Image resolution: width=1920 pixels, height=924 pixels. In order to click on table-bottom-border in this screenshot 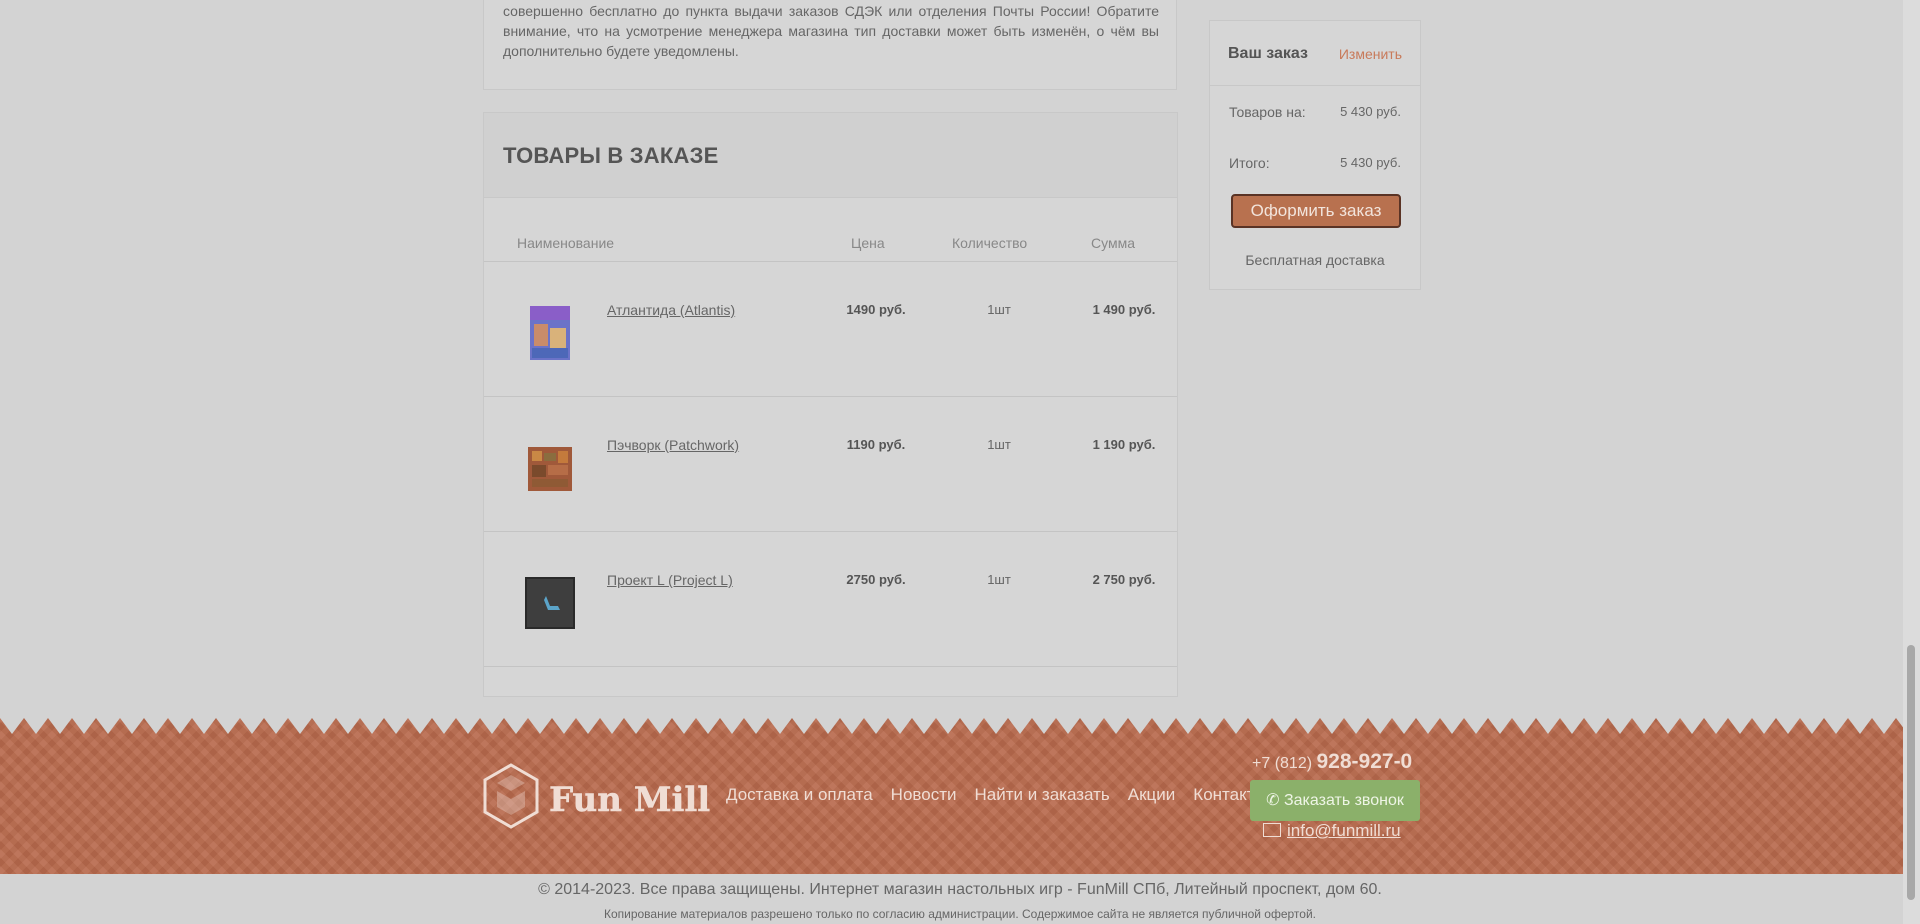, I will do `click(830, 681)`.